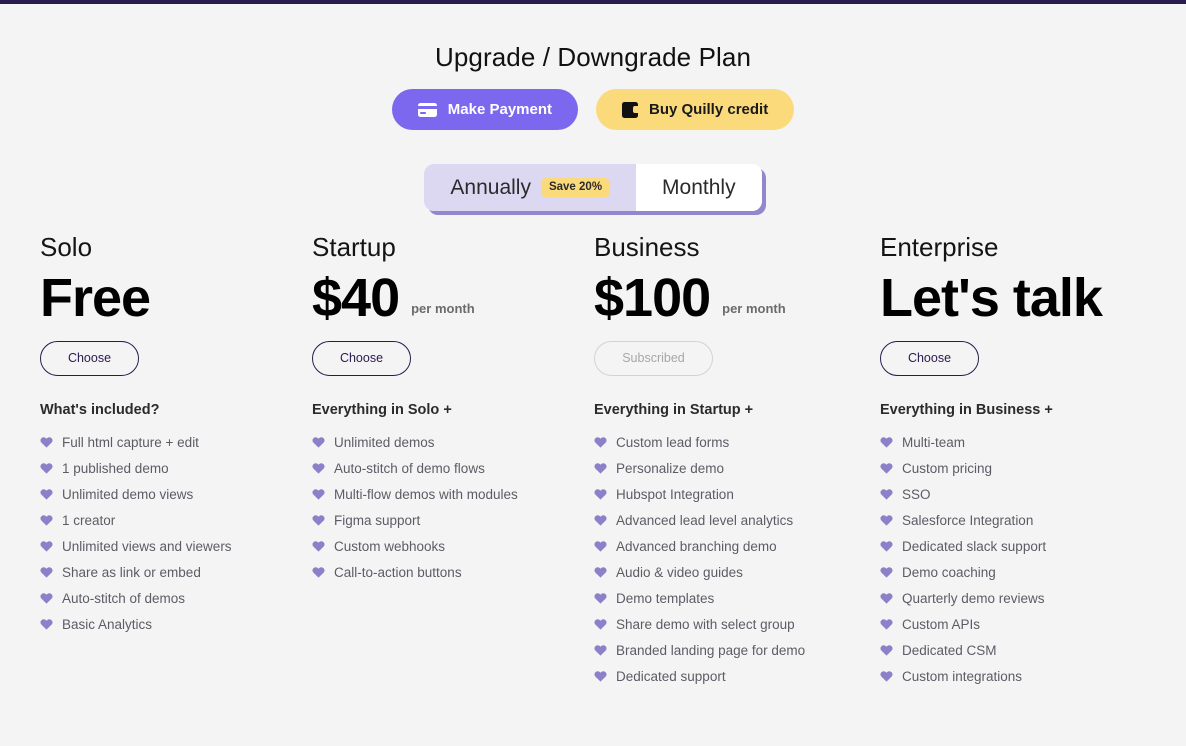  Describe the element at coordinates (575, 187) in the screenshot. I see `save-badge: Save 20%` at that location.